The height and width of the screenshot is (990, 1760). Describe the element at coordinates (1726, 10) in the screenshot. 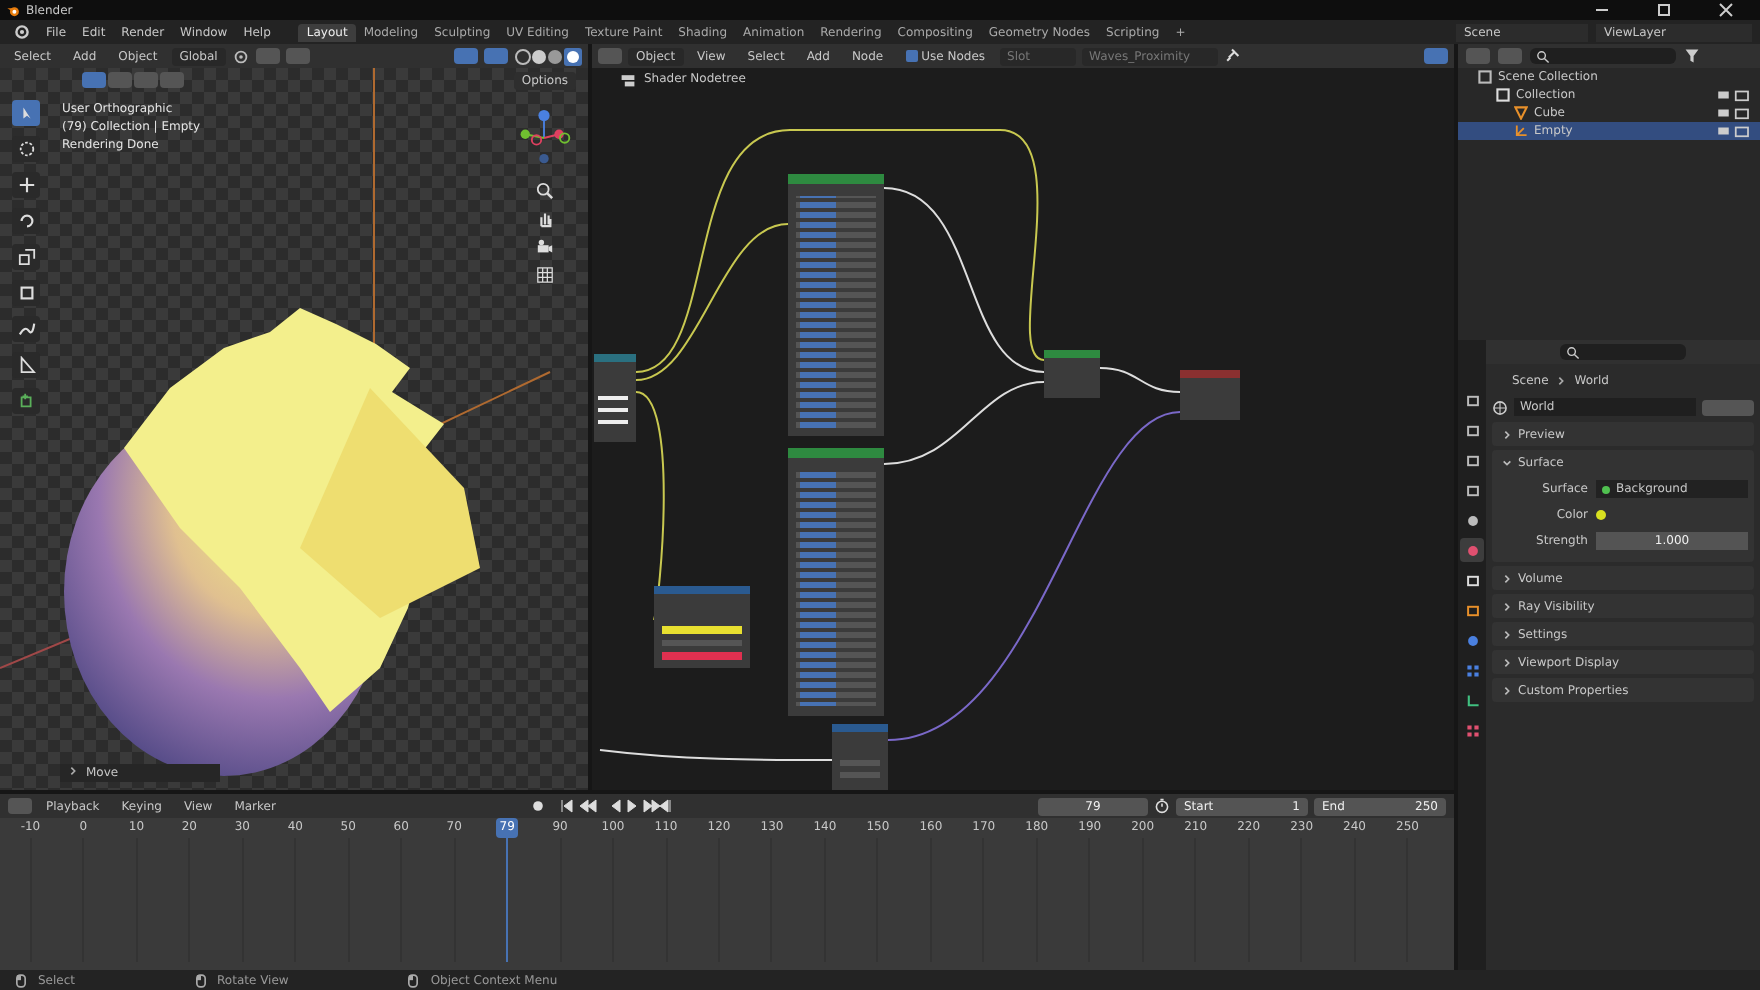

I see `close-icon` at that location.